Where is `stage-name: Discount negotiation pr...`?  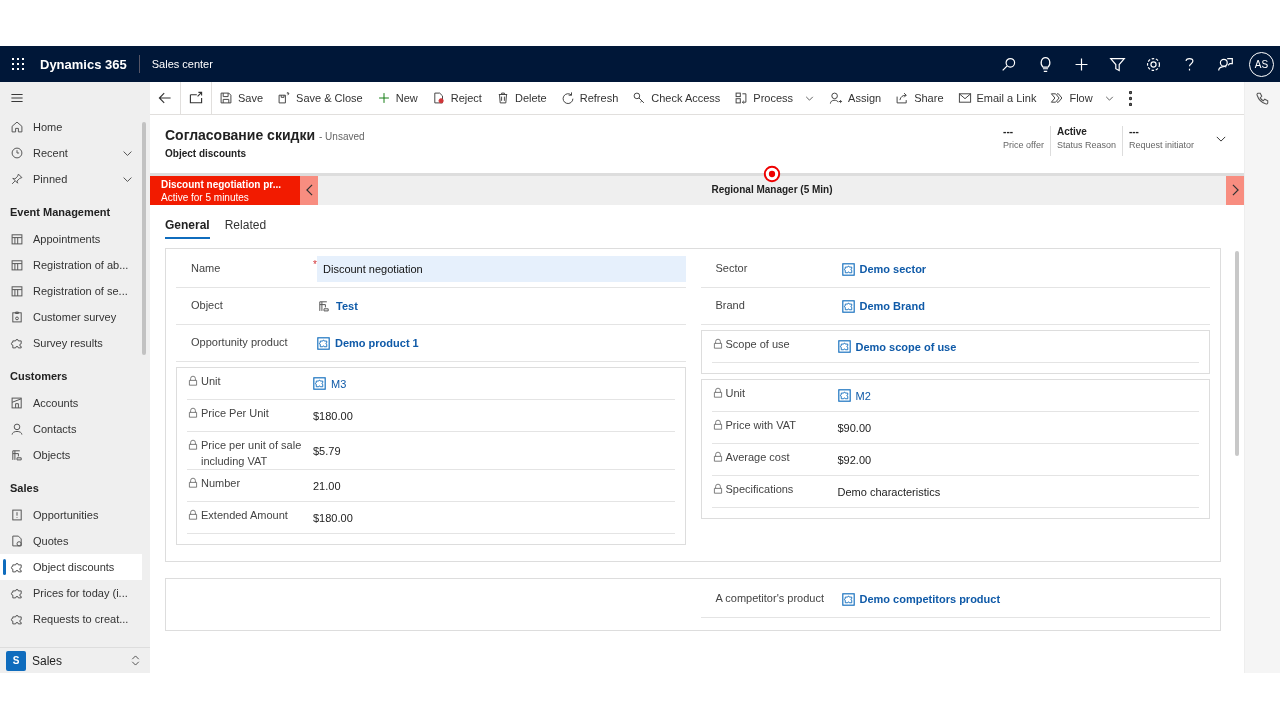 stage-name: Discount negotiation pr... is located at coordinates (221, 184).